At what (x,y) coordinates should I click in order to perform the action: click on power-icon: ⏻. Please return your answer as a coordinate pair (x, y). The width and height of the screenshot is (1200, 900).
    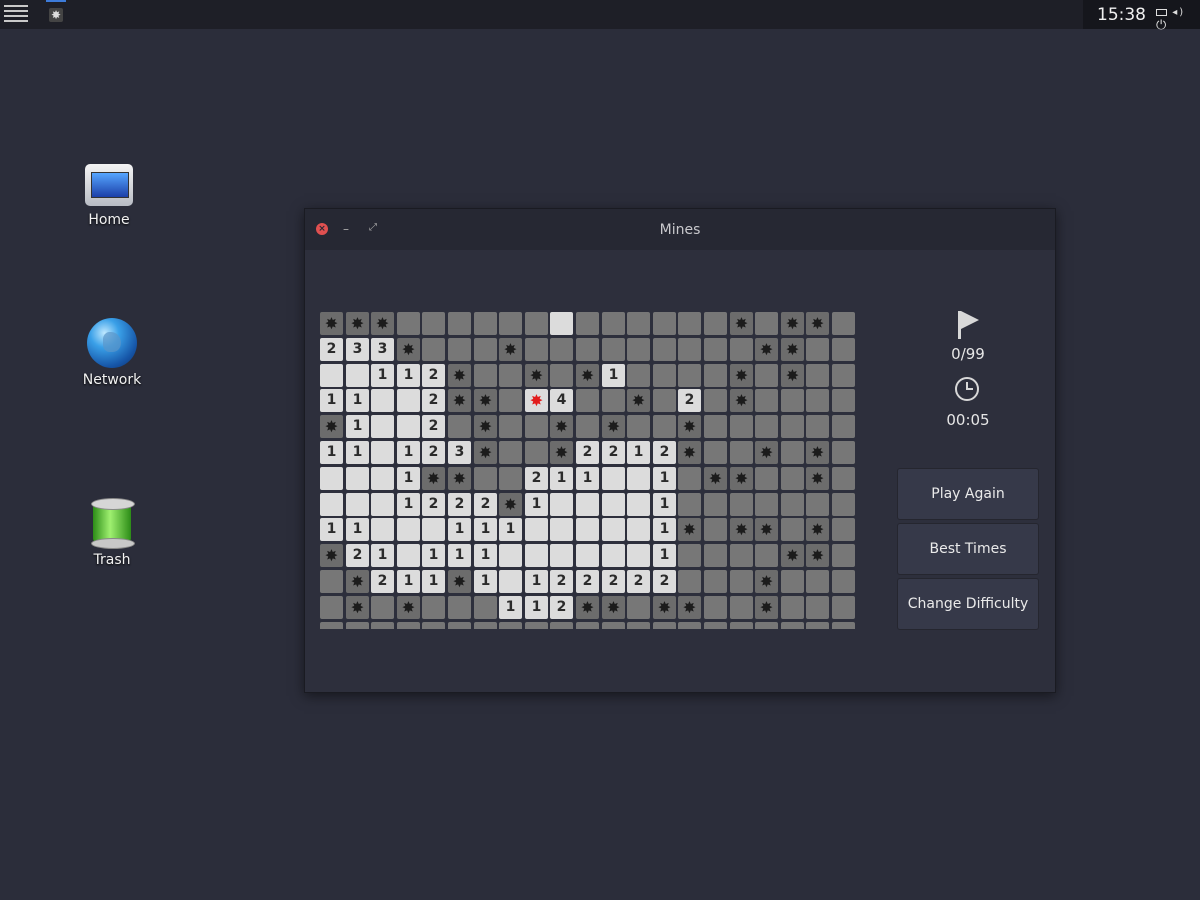
    Looking at the image, I should click on (1162, 25).